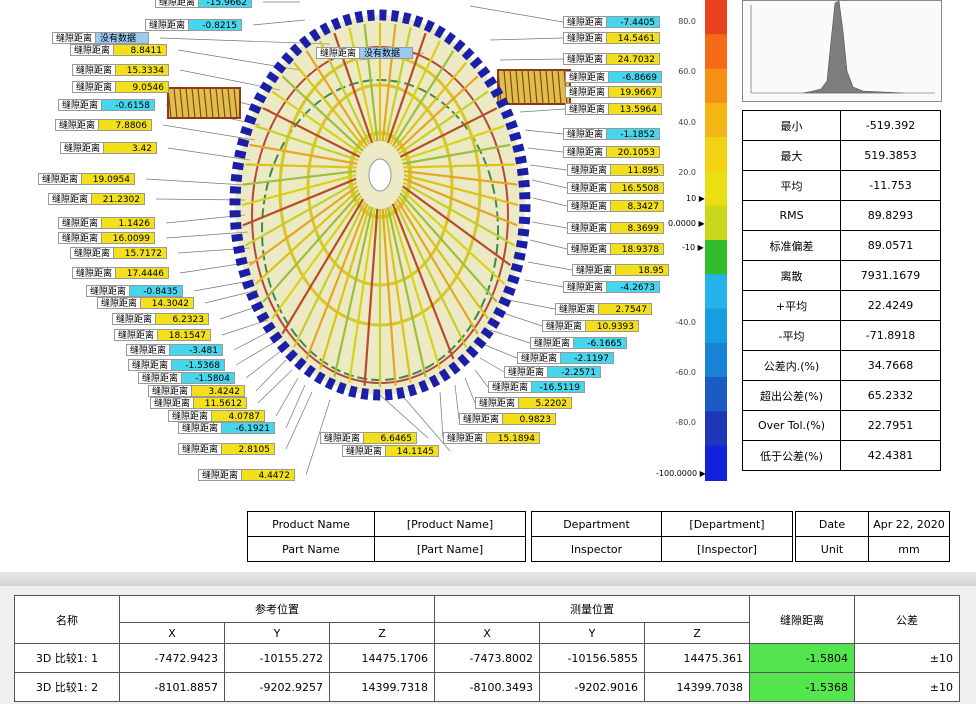 The image size is (976, 704). Describe the element at coordinates (121, 70) in the screenshot. I see `gap-label: 缝隙距离 15.3334` at that location.